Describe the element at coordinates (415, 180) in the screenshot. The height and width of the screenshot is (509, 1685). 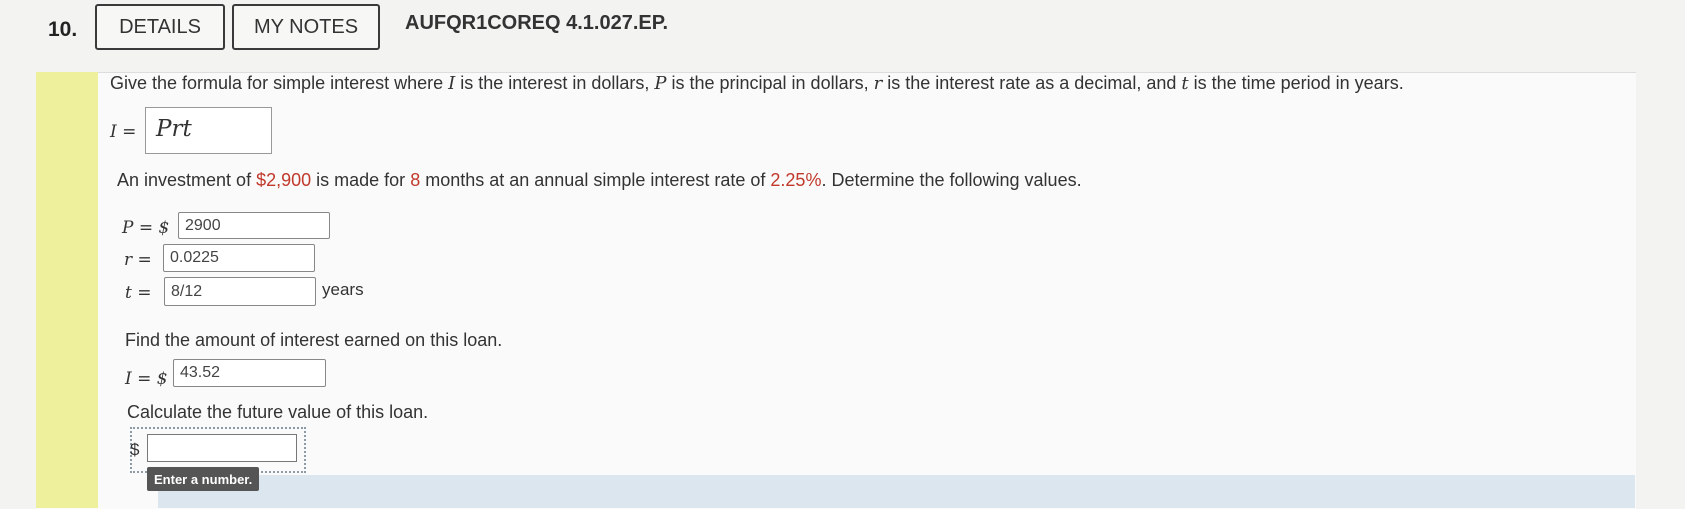
I see `investment-months: 8` at that location.